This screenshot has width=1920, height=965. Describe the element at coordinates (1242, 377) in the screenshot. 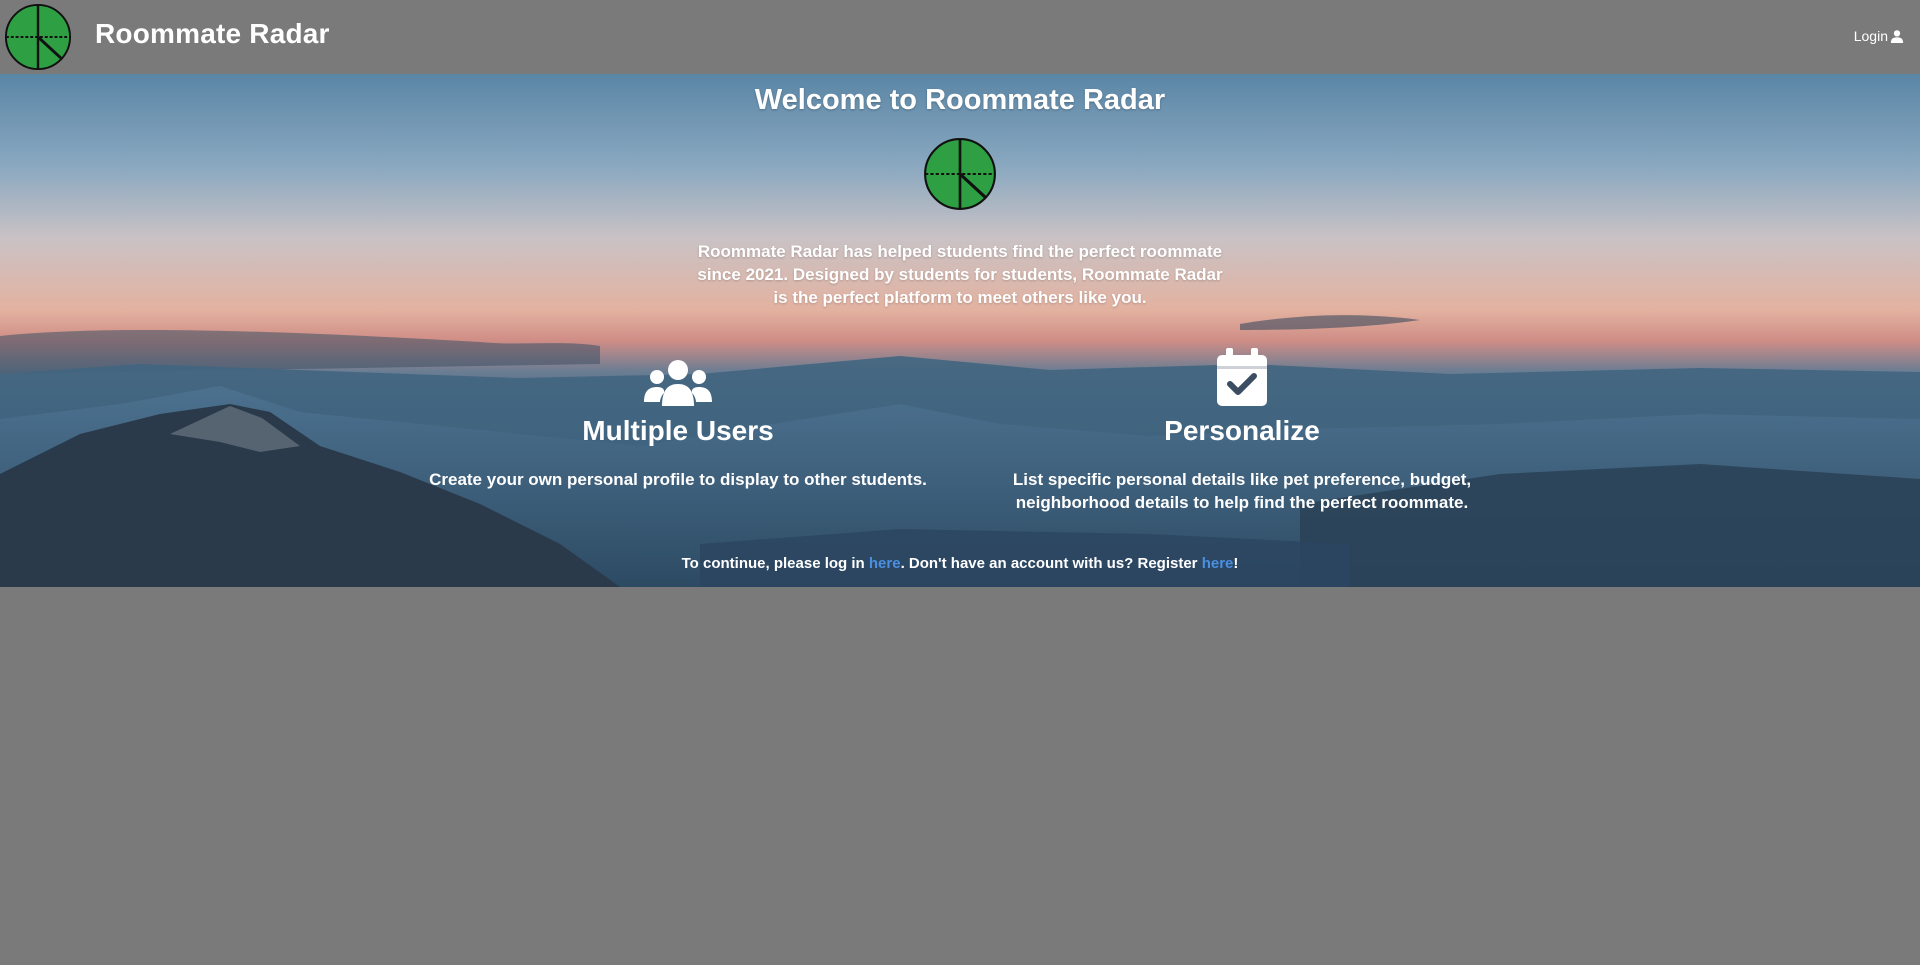

I see `calendar-check-icon` at that location.